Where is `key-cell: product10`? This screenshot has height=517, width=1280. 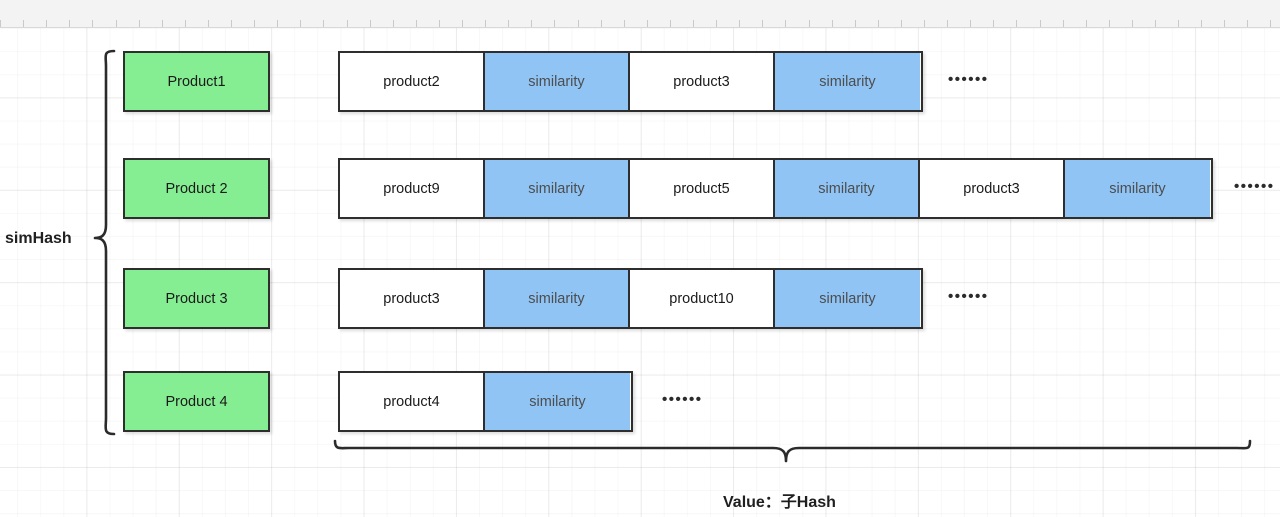
key-cell: product10 is located at coordinates (702, 298).